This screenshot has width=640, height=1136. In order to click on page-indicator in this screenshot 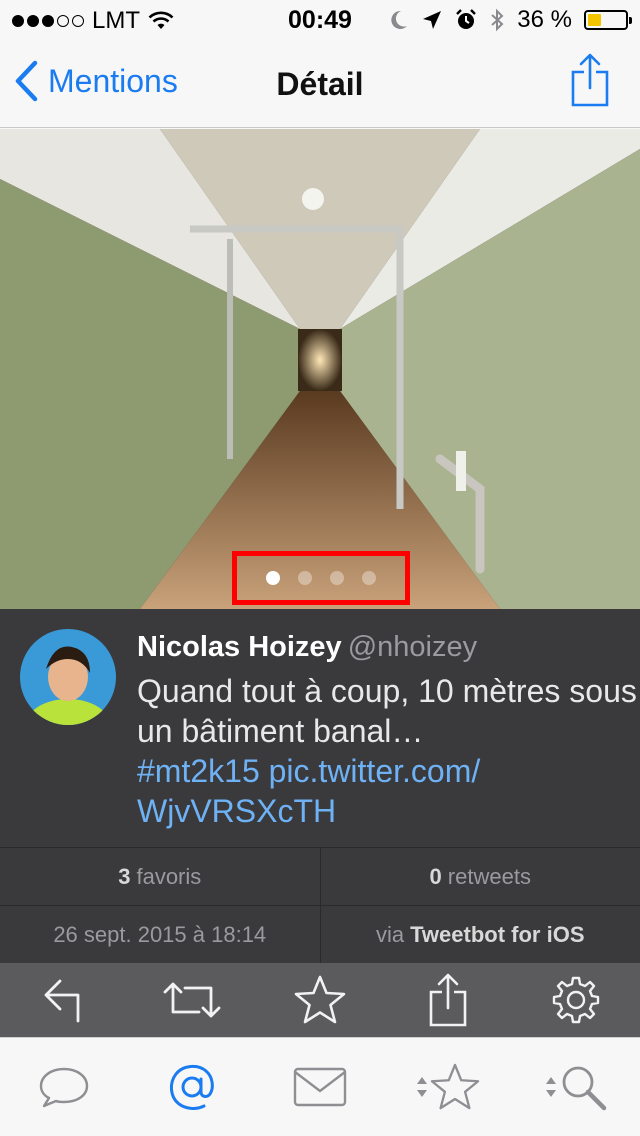, I will do `click(321, 578)`.